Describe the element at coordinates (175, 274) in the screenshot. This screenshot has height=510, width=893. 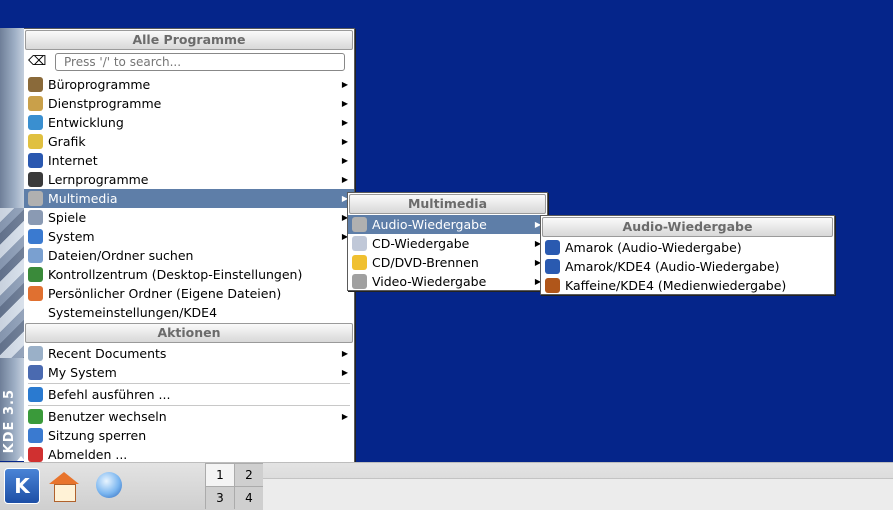
I see `menu-item-label: Kontrollzentrum (Desktop-Einstellungen)` at that location.